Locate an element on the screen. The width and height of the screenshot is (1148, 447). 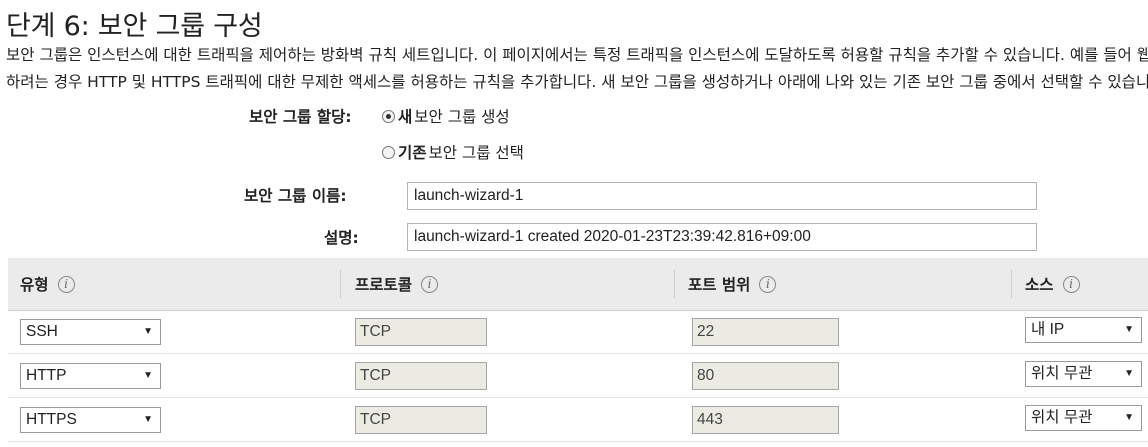
radio-select-existing-security-group: 기존 보안 그룹 선택 is located at coordinates (453, 152).